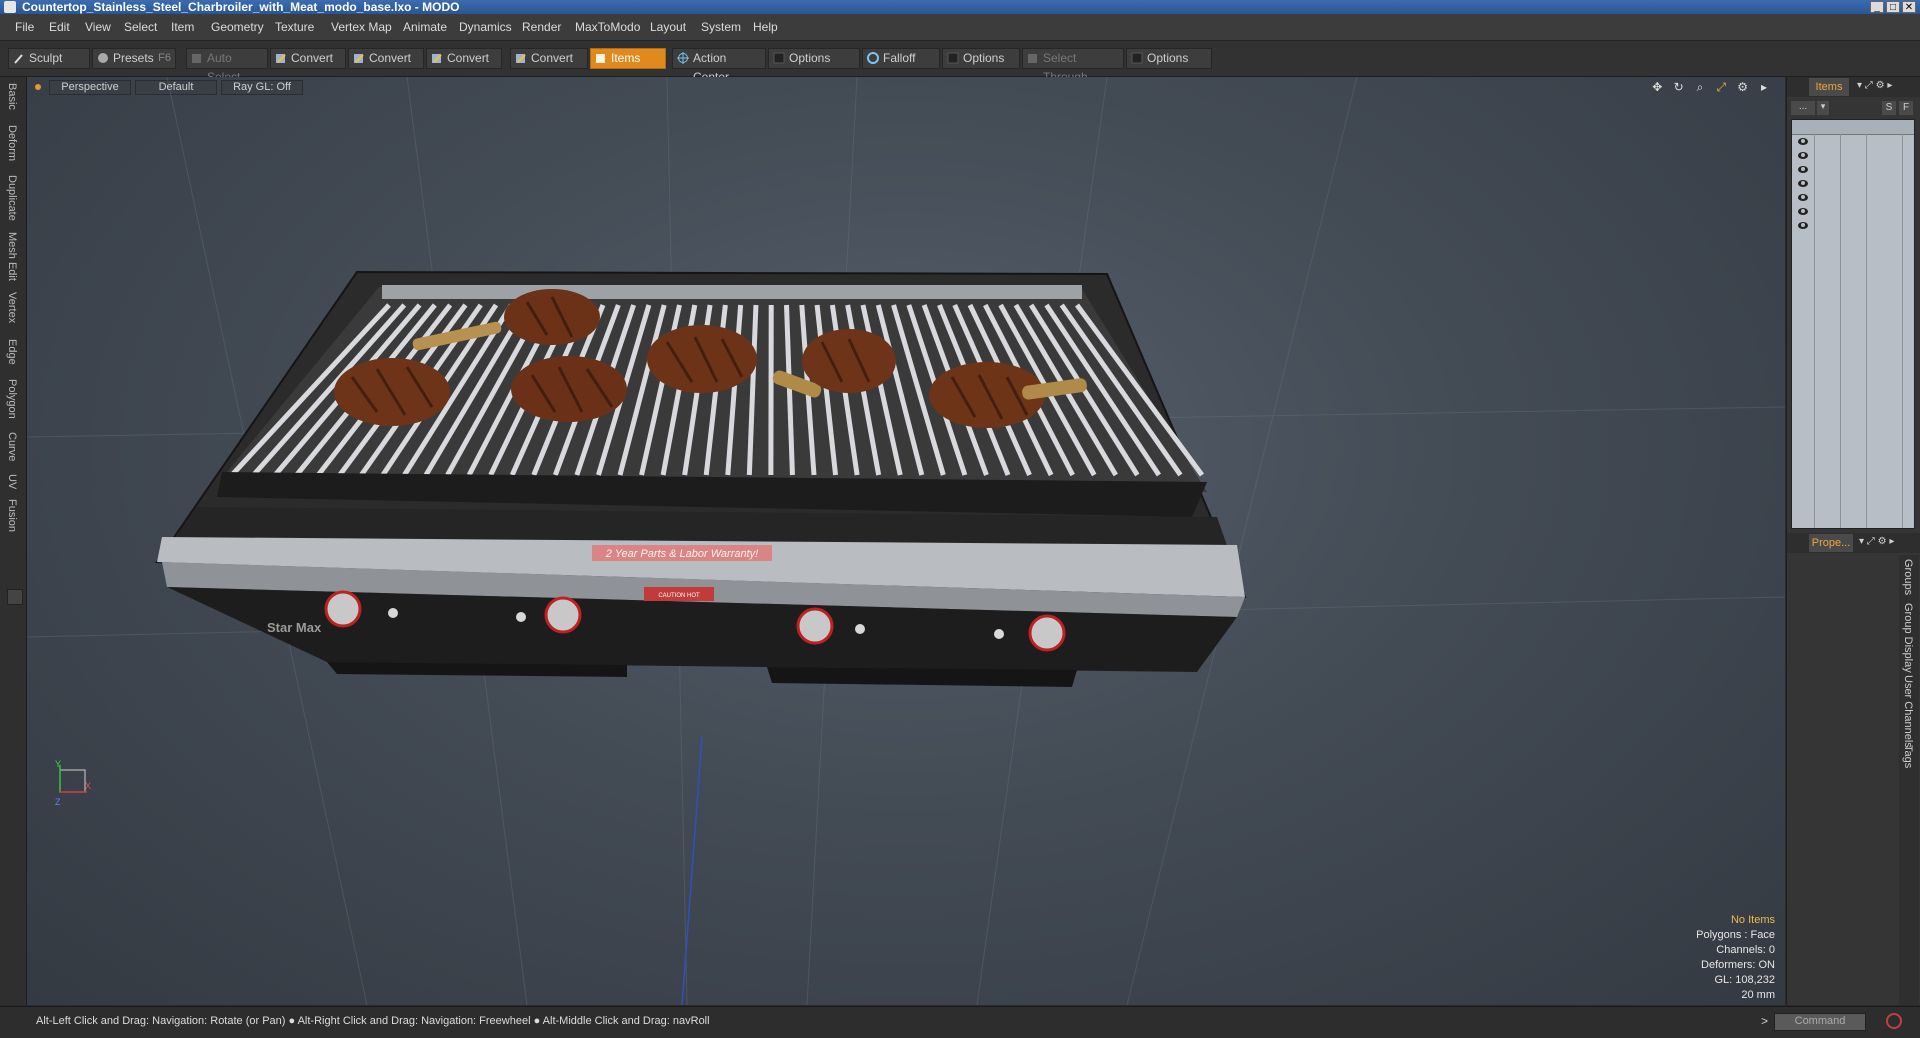  What do you see at coordinates (12, 446) in the screenshot?
I see `tab-curve: Curve` at bounding box center [12, 446].